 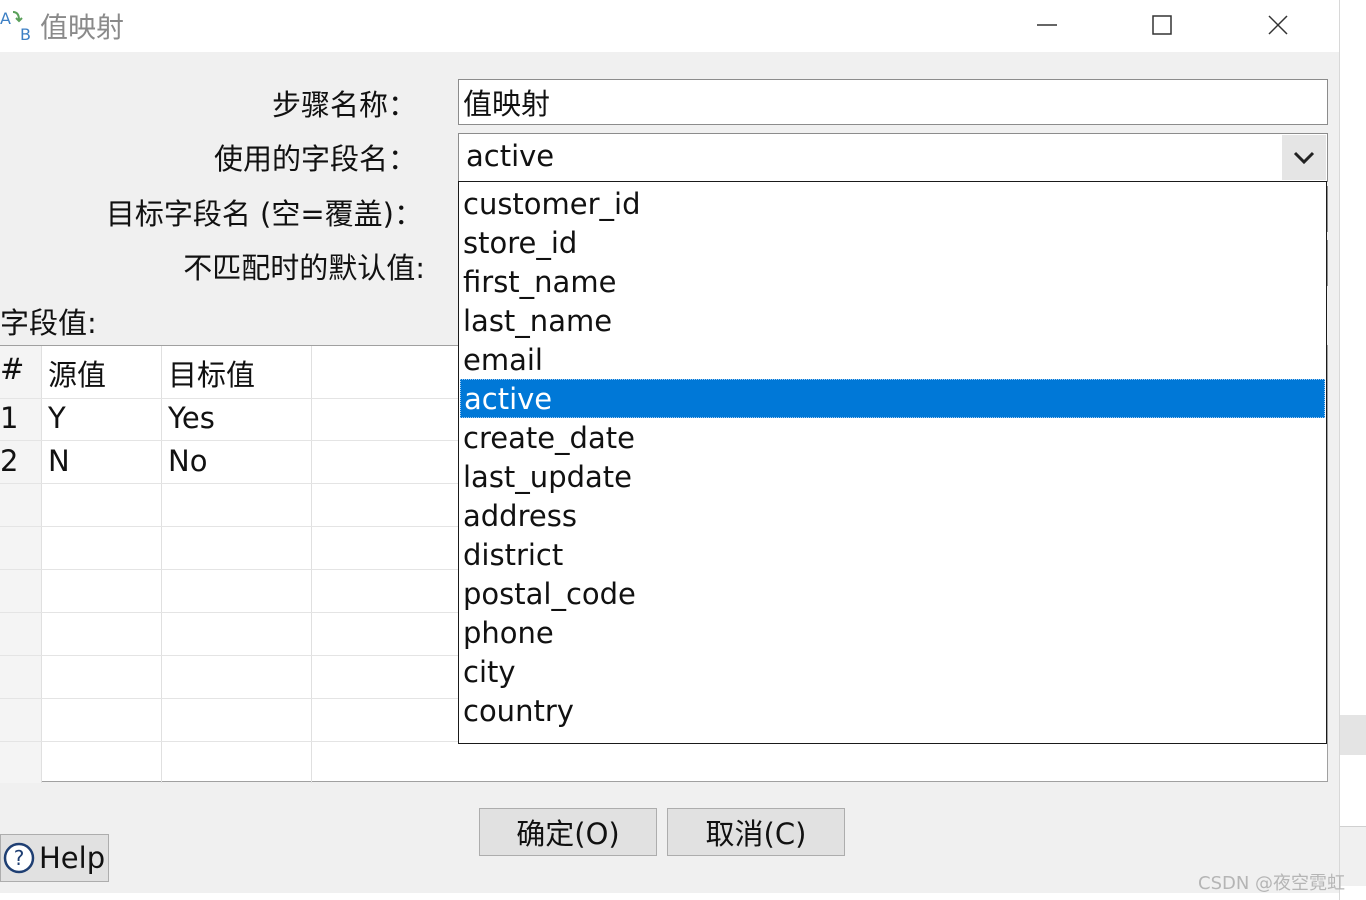 I want to click on help-icon: ?, so click(x=19, y=858).